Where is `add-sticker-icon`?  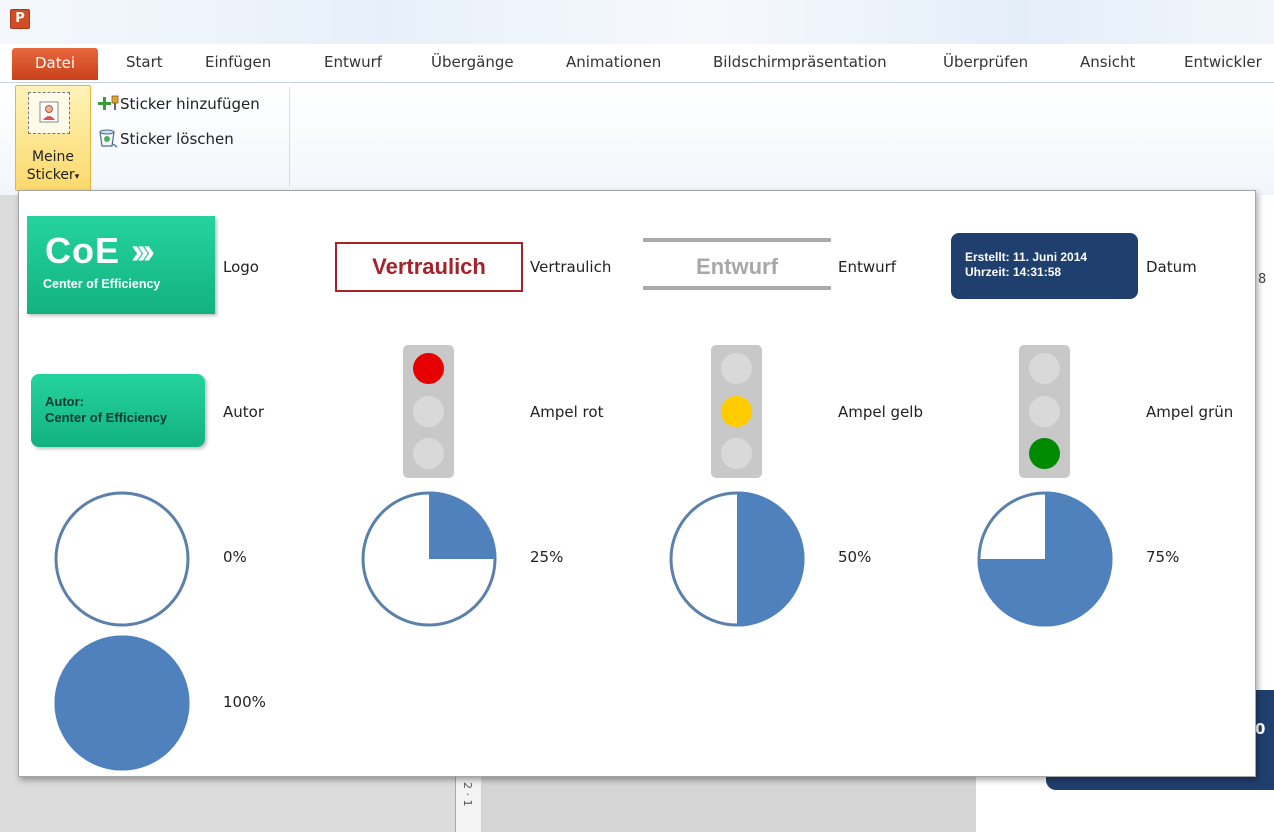 add-sticker-icon is located at coordinates (108, 102).